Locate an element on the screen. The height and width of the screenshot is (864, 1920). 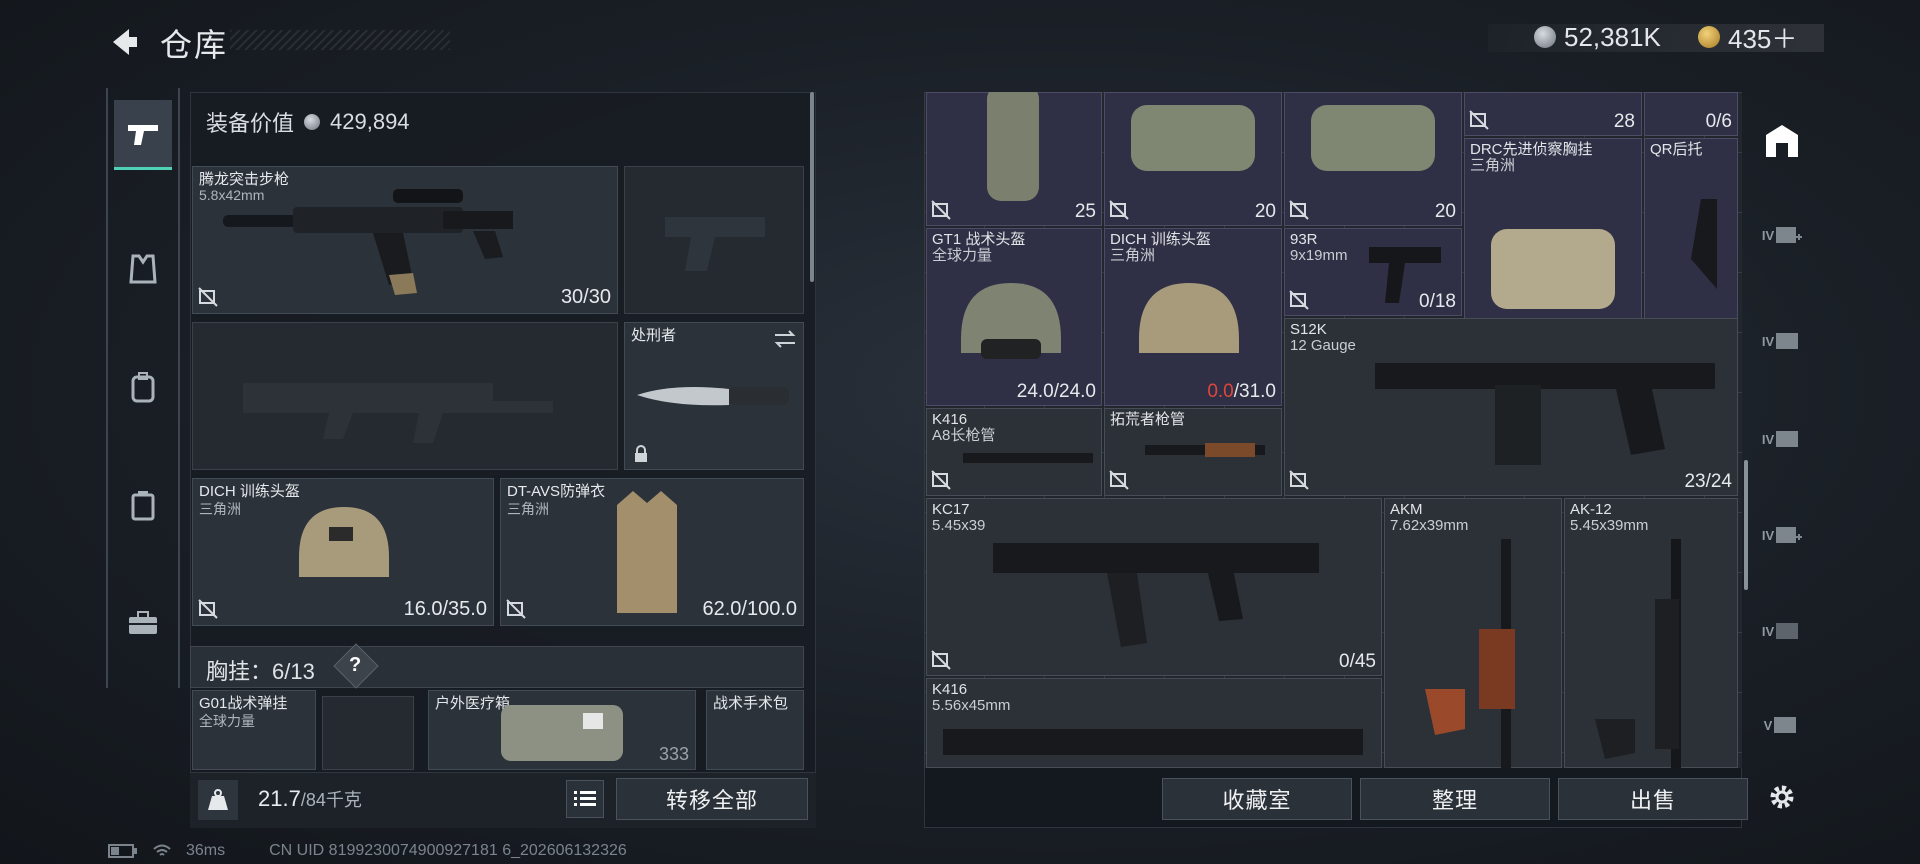
tab-expansion-2: IV is located at coordinates (1782, 341).